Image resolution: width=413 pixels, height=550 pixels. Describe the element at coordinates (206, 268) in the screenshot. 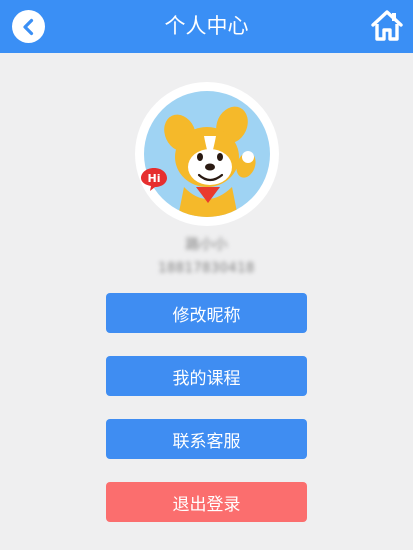

I see `phone-number: 18817830418` at that location.